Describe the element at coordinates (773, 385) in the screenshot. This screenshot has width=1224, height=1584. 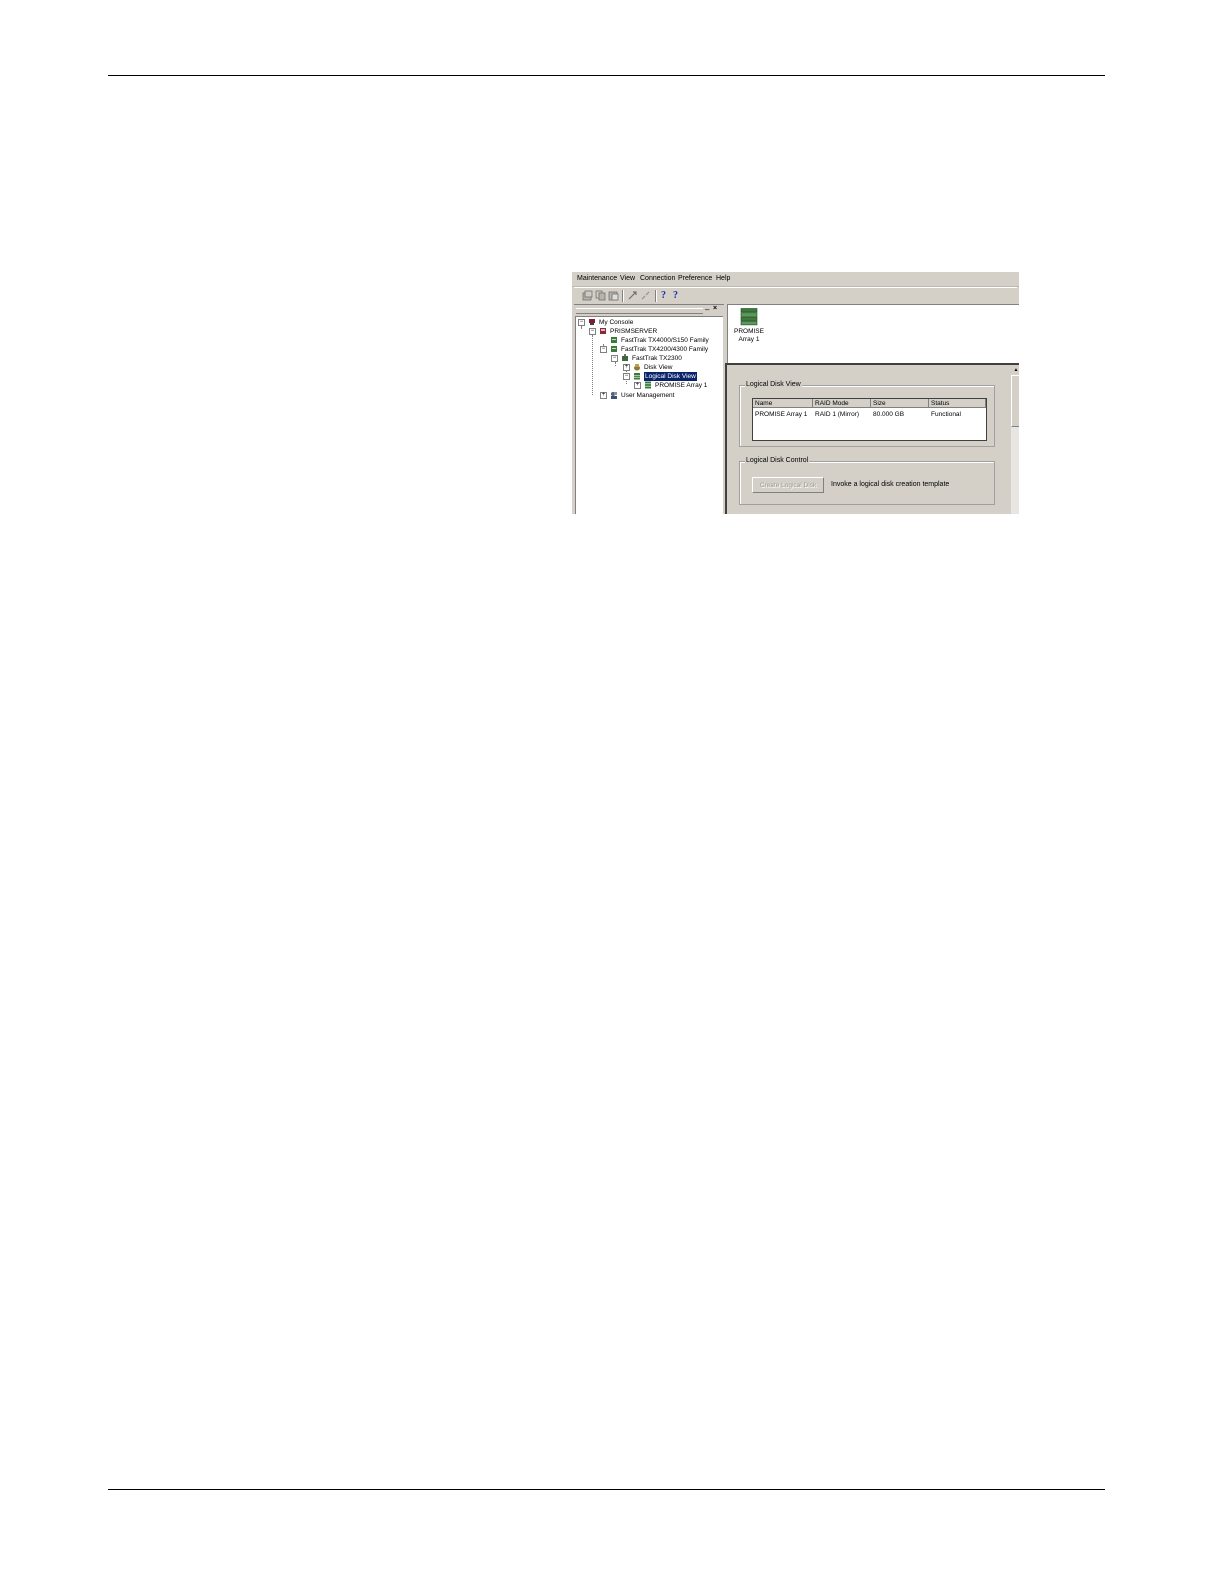
I see `group-title: Logical Disk View` at that location.